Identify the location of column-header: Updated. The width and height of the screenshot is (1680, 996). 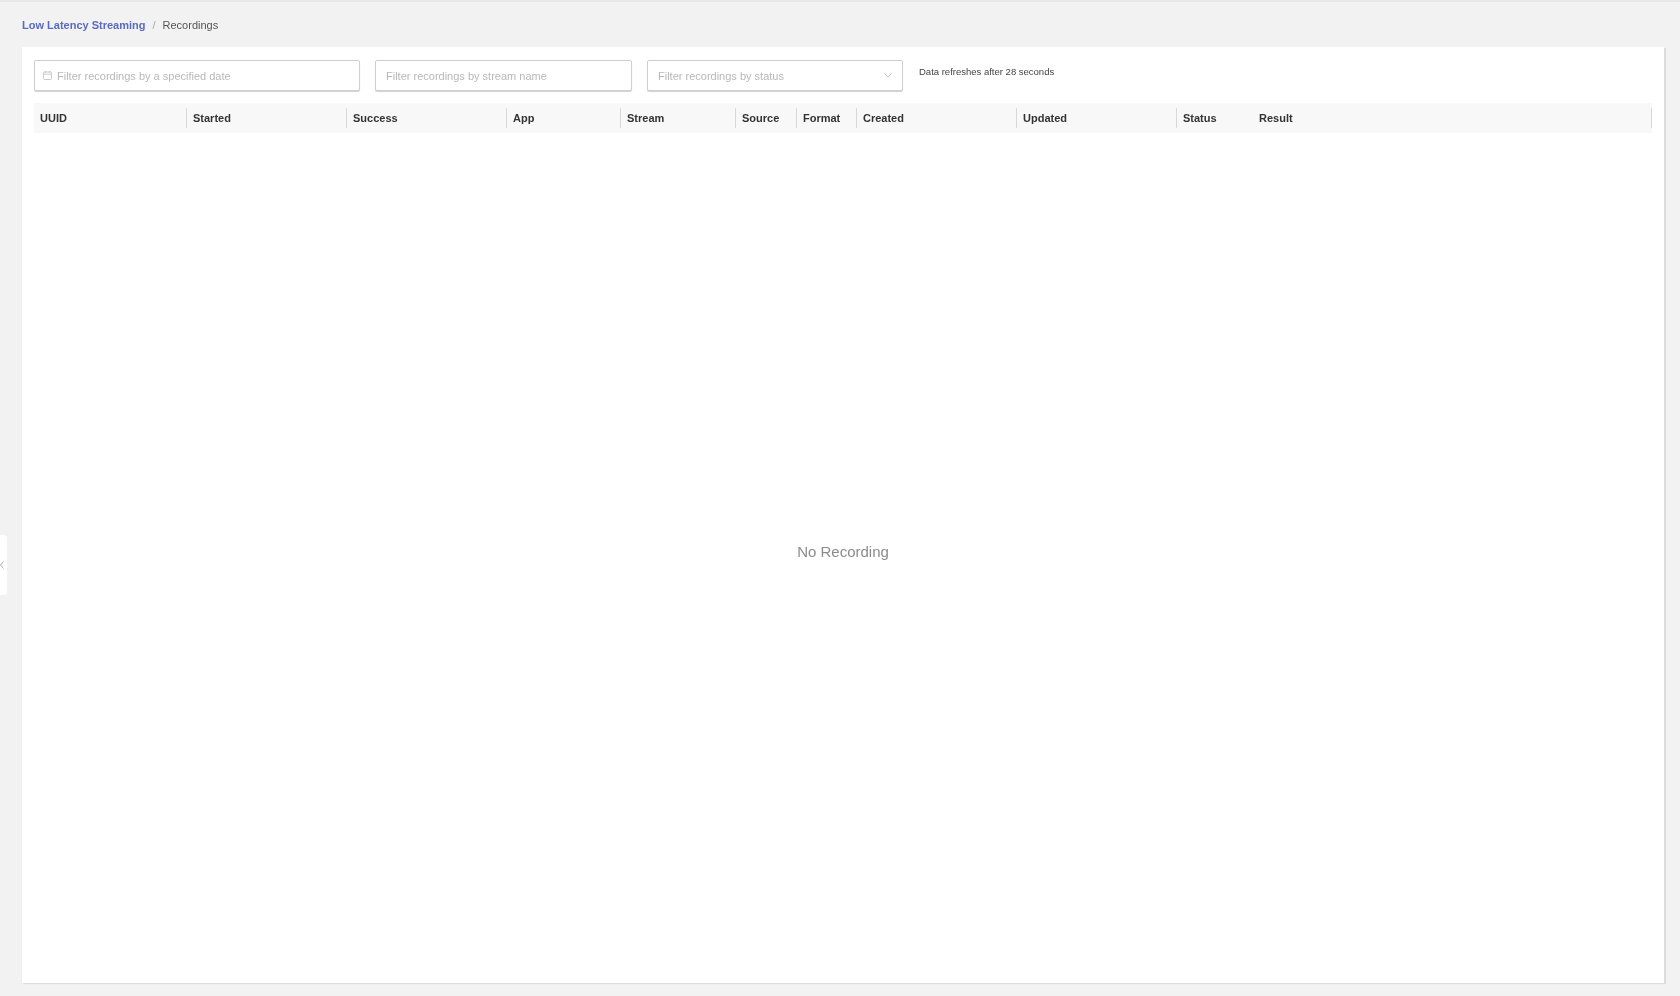
(1044, 118).